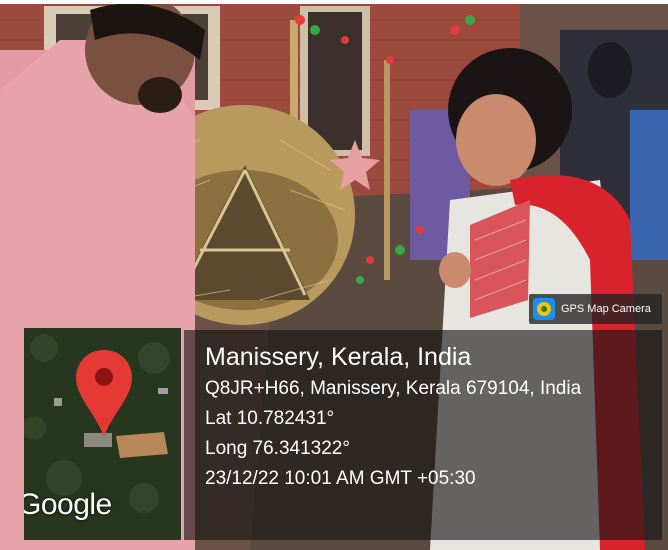  What do you see at coordinates (544, 309) in the screenshot?
I see `gps-camera-logo-icon` at bounding box center [544, 309].